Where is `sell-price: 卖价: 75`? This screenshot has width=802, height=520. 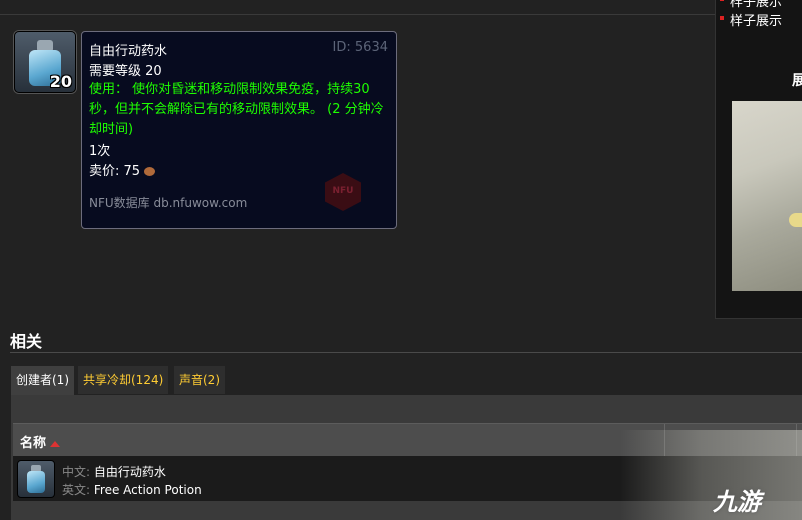 sell-price: 卖价: 75 is located at coordinates (122, 169).